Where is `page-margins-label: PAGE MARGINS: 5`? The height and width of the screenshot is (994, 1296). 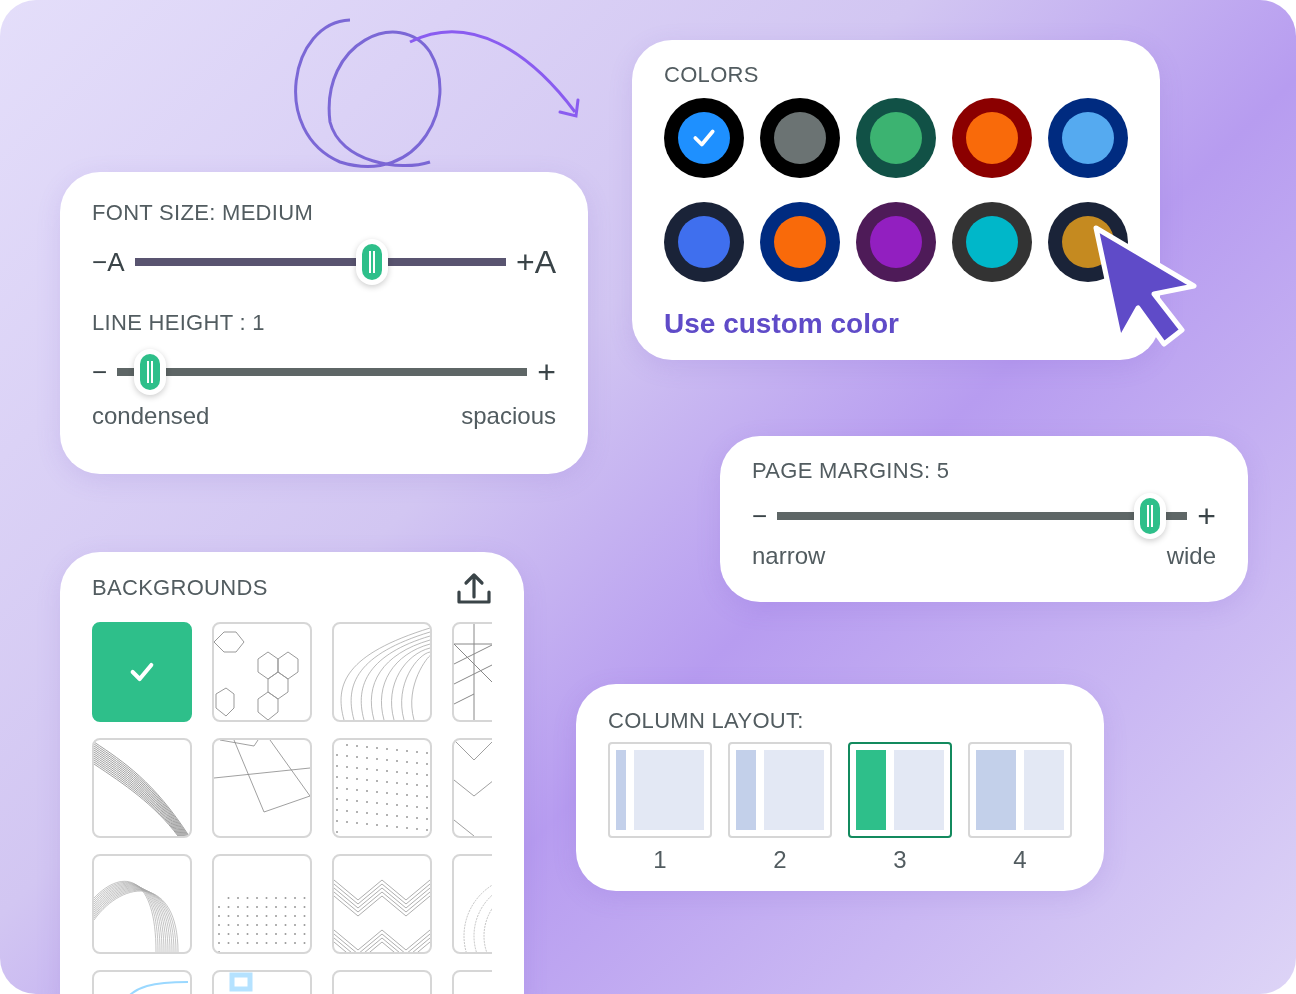 page-margins-label: PAGE MARGINS: 5 is located at coordinates (851, 471).